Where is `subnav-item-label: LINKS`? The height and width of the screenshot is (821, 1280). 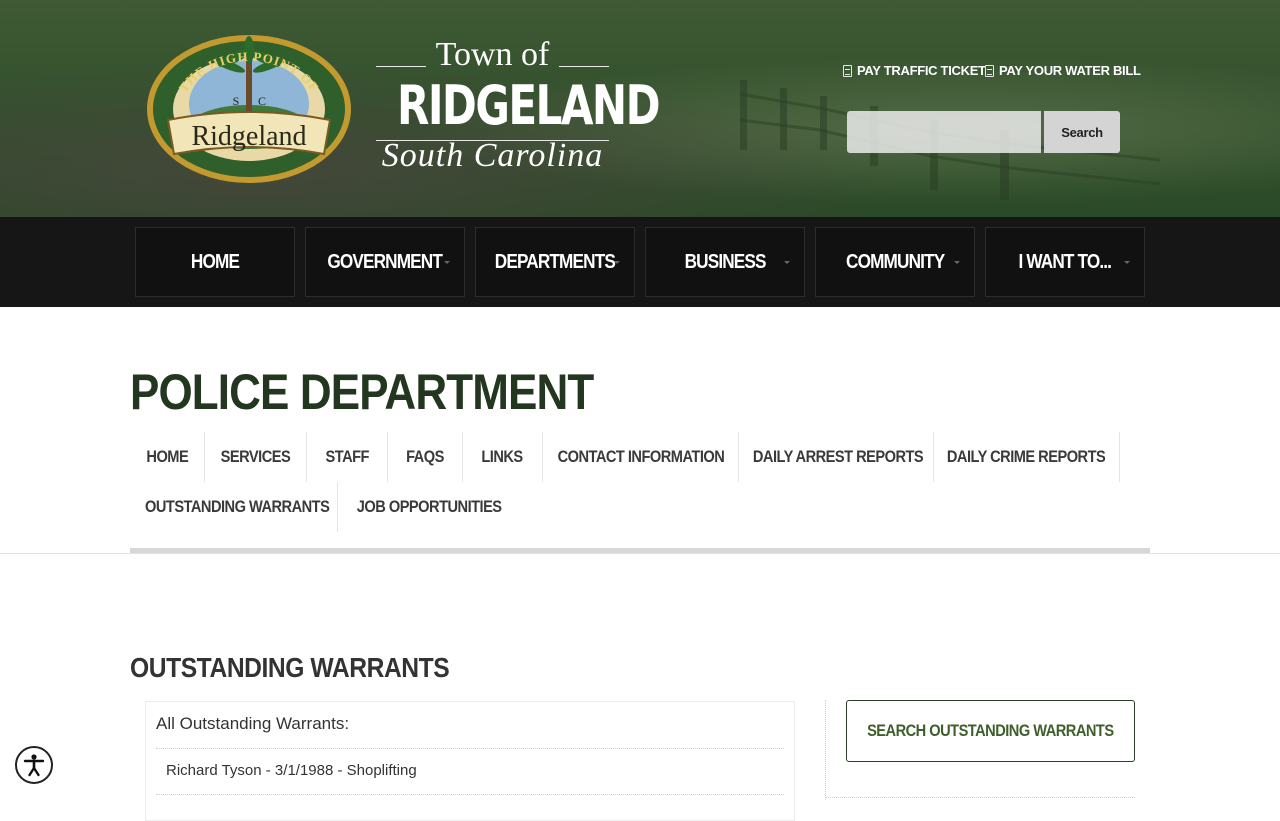
subnav-item-label: LINKS is located at coordinates (502, 456).